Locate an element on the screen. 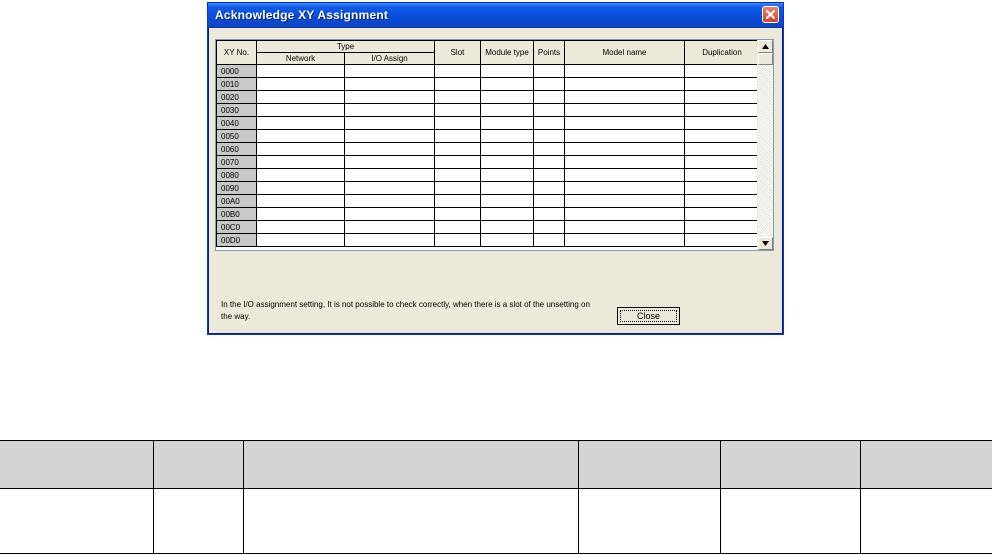 This screenshot has height=555, width=992. xy-no-cell: 0000 is located at coordinates (236, 71).